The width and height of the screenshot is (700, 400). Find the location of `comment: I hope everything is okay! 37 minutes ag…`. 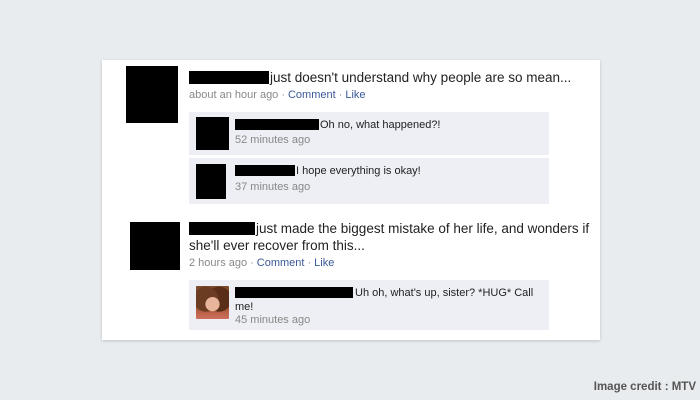

comment: I hope everything is okay! 37 minutes ag… is located at coordinates (369, 181).